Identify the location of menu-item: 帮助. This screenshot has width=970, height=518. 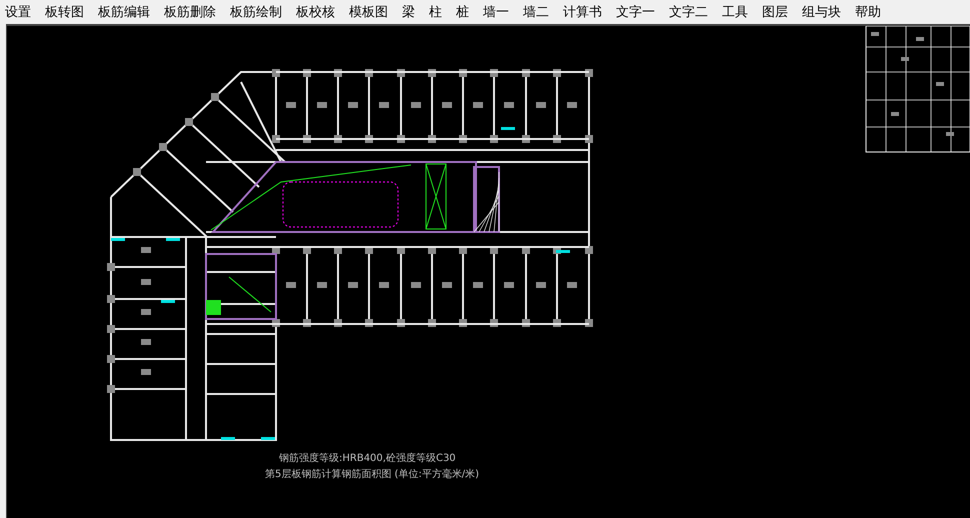
(868, 12).